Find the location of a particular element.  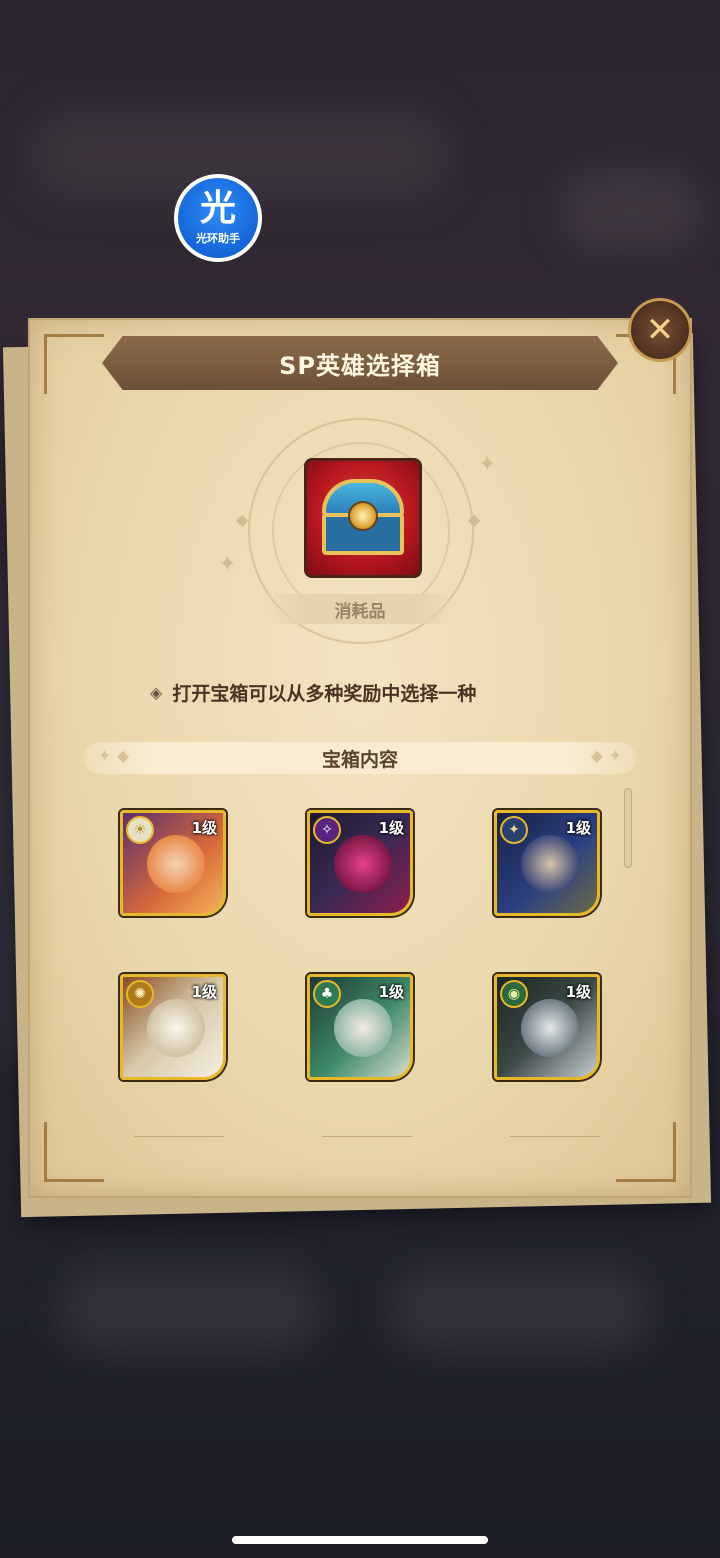

wilder-faction-icon: ♣ is located at coordinates (327, 994).